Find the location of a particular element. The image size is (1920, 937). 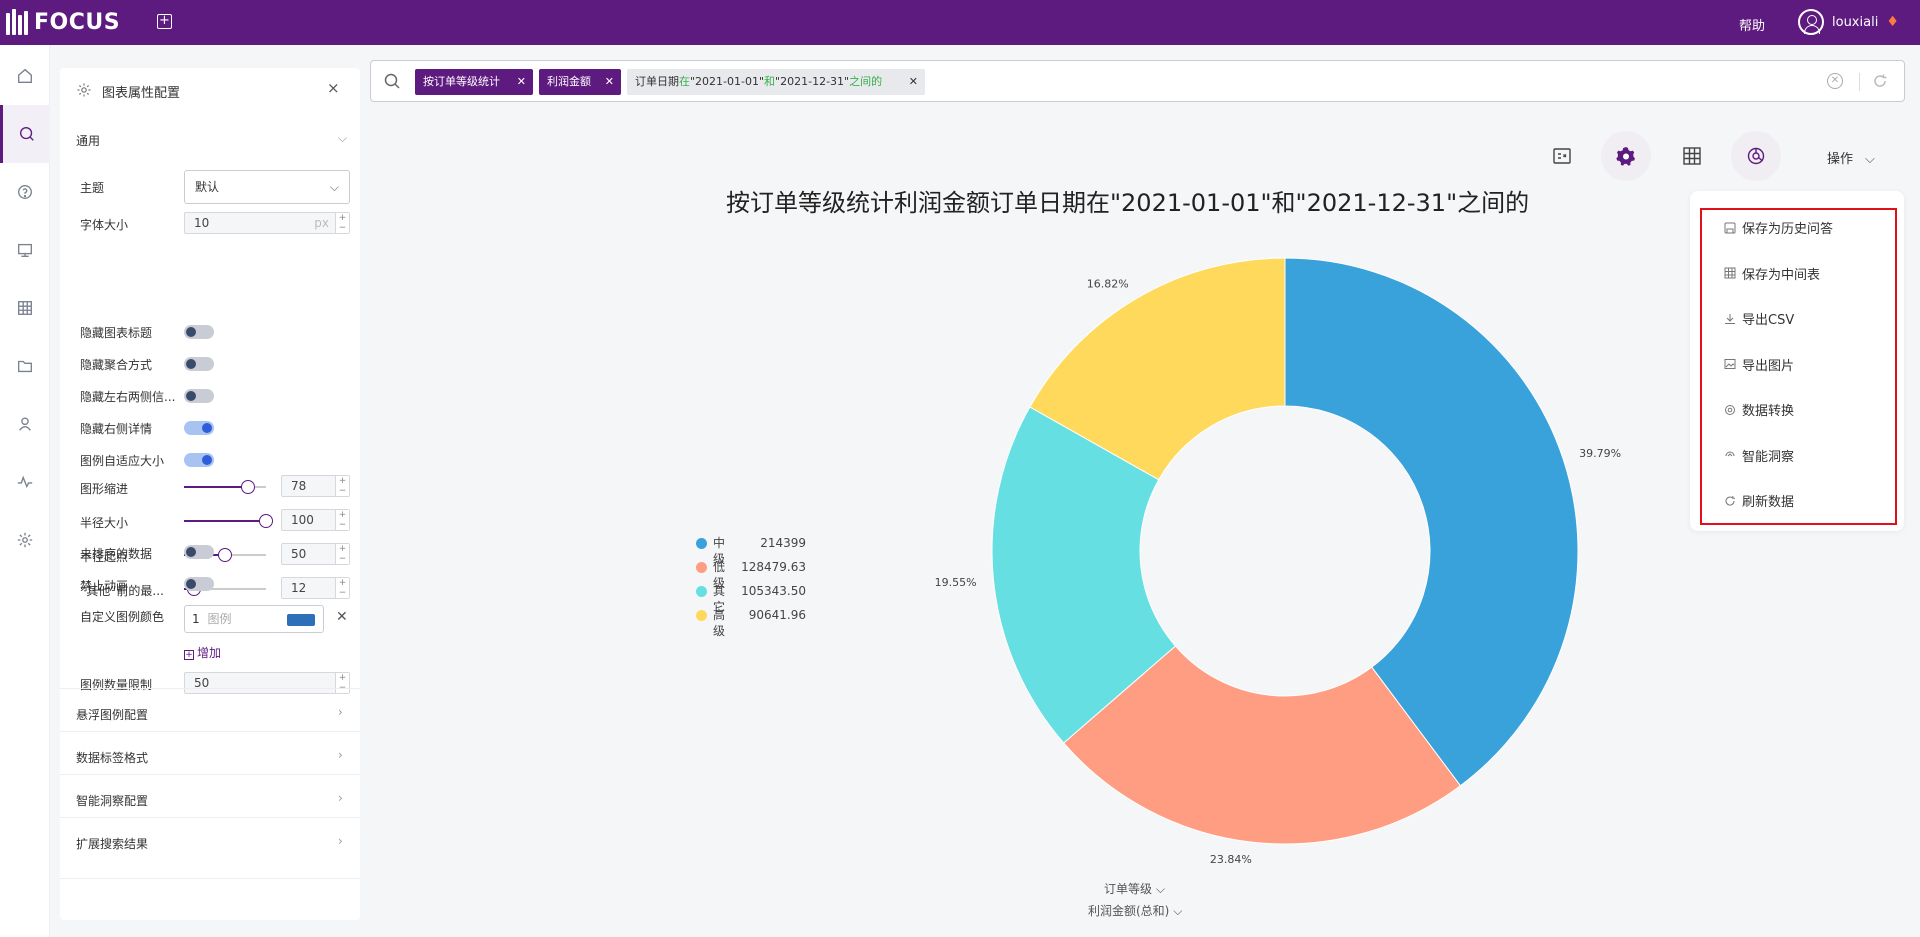

menu-item: 保存为历史问答 is located at coordinates (1778, 227).